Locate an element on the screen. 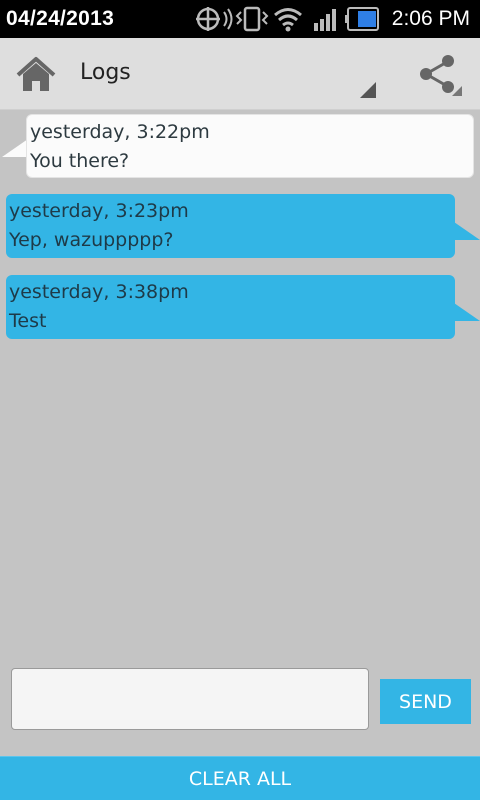 The height and width of the screenshot is (800, 480). vibrate-icon is located at coordinates (252, 19).